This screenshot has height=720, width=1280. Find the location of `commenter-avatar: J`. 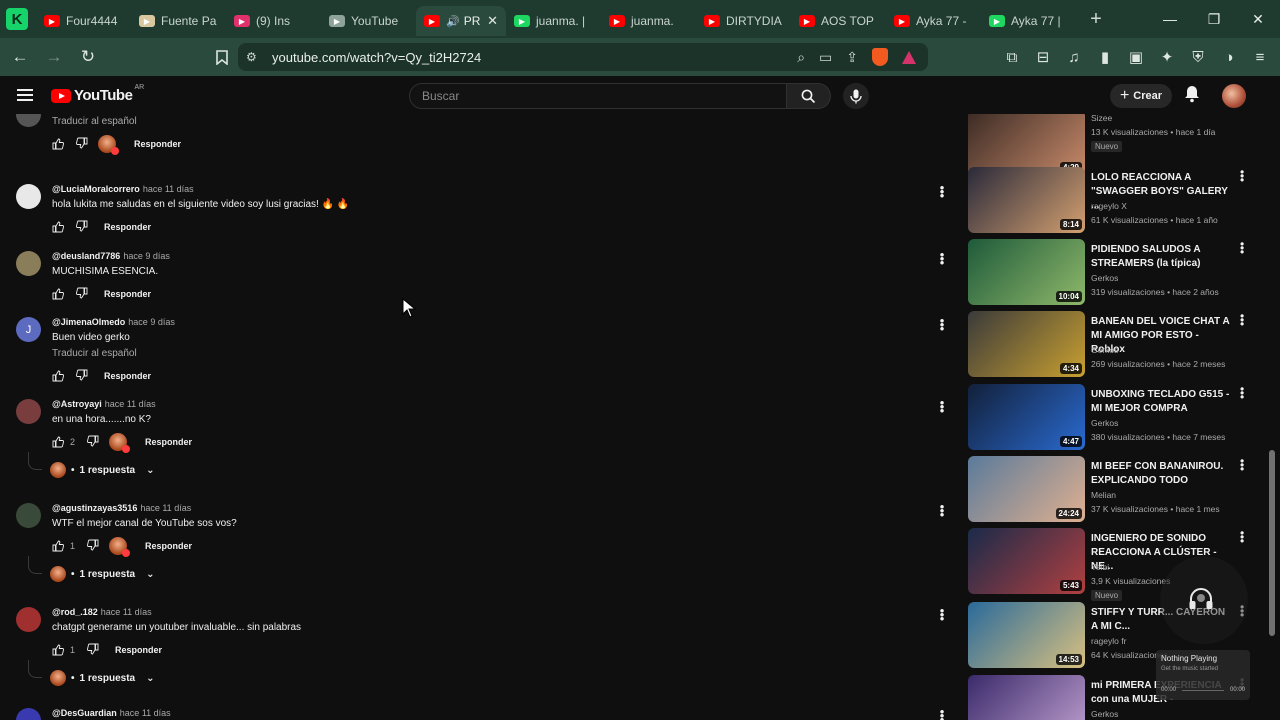

commenter-avatar: J is located at coordinates (28, 329).